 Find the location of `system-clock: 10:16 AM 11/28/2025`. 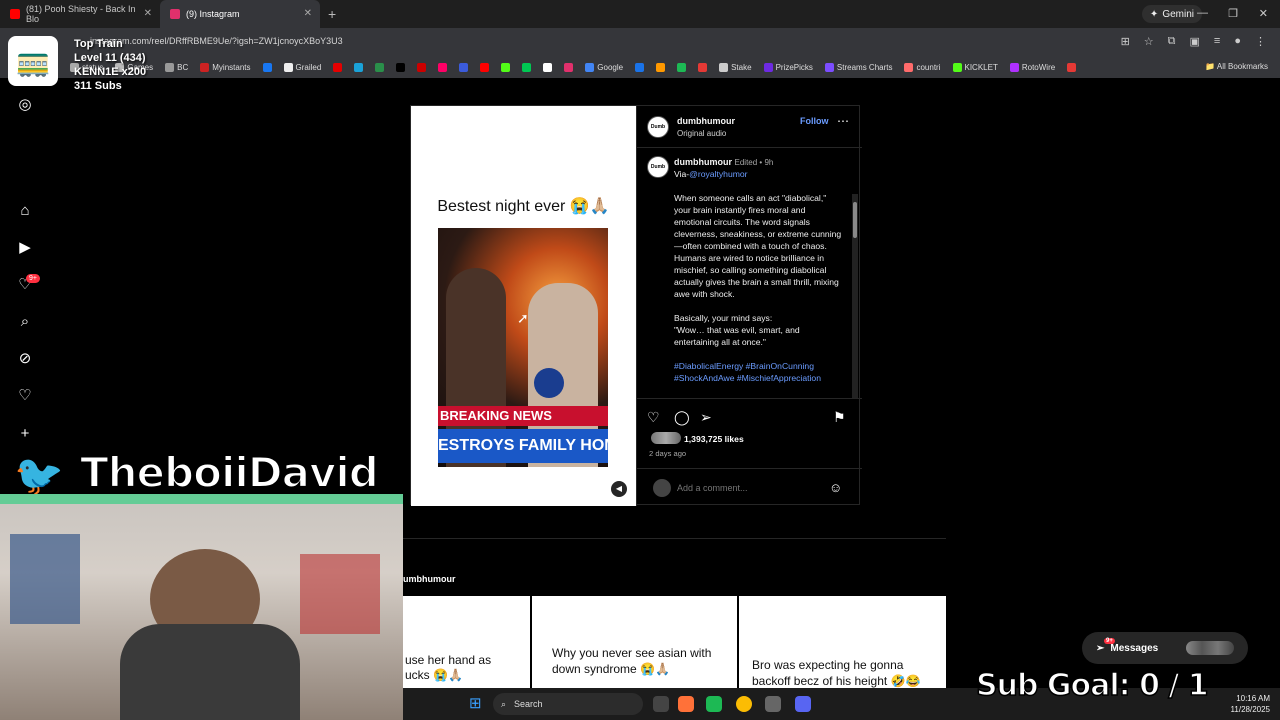

system-clock: 10:16 AM 11/28/2025 is located at coordinates (1250, 704).